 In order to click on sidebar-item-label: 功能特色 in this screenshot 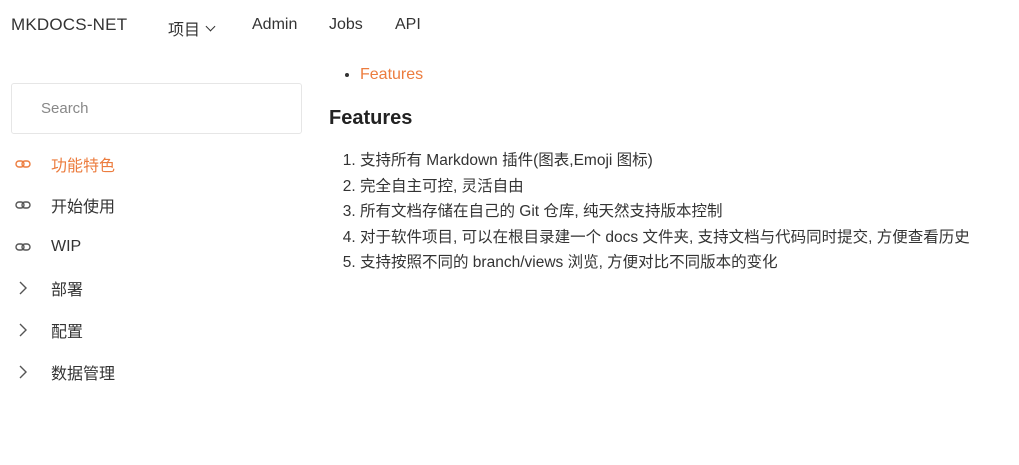, I will do `click(83, 166)`.